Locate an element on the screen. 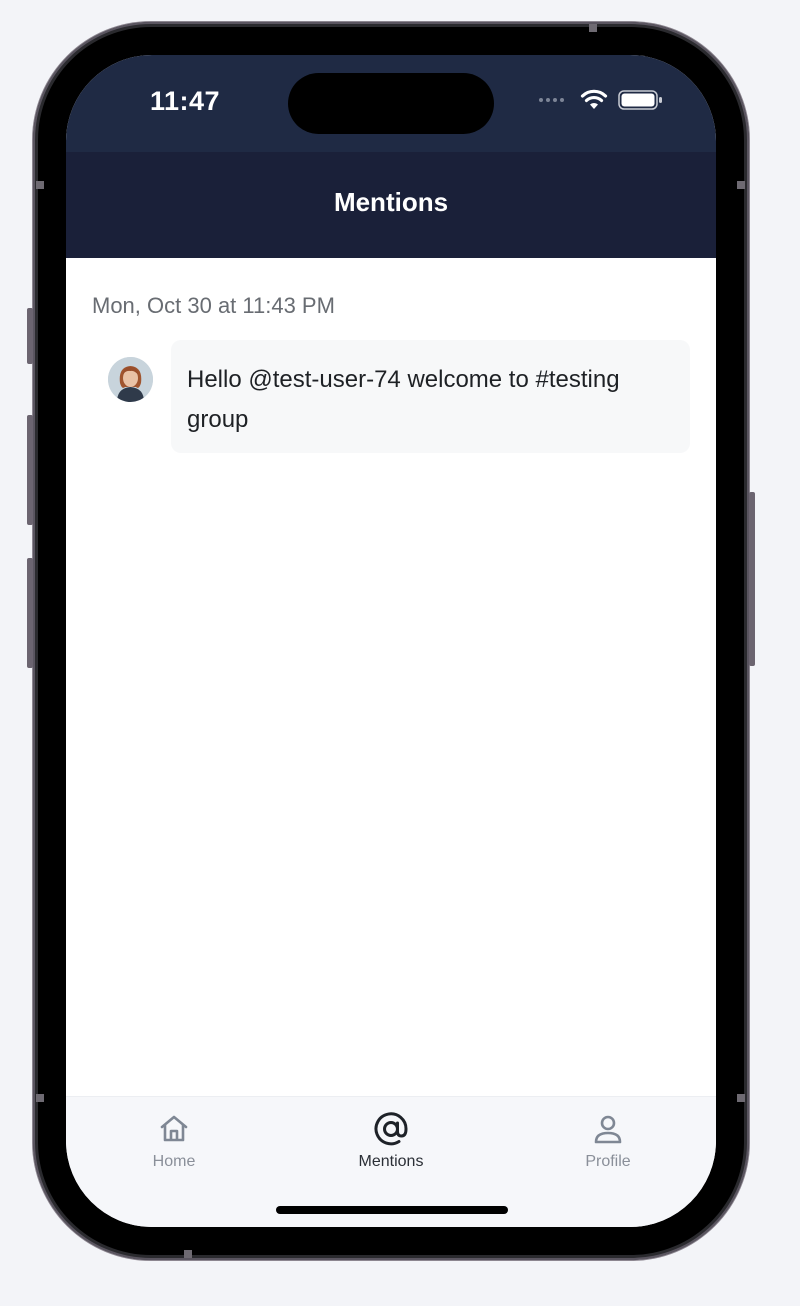  home-indicator is located at coordinates (392, 1210).